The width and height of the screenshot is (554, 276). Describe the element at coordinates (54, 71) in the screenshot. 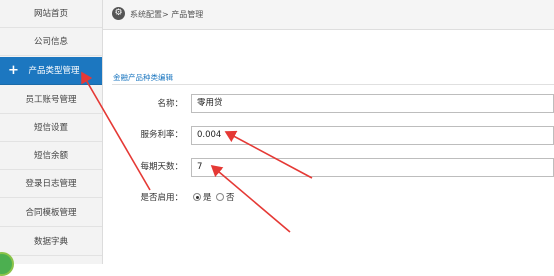

I see `sidebar-item-label: 产品类型管理` at that location.